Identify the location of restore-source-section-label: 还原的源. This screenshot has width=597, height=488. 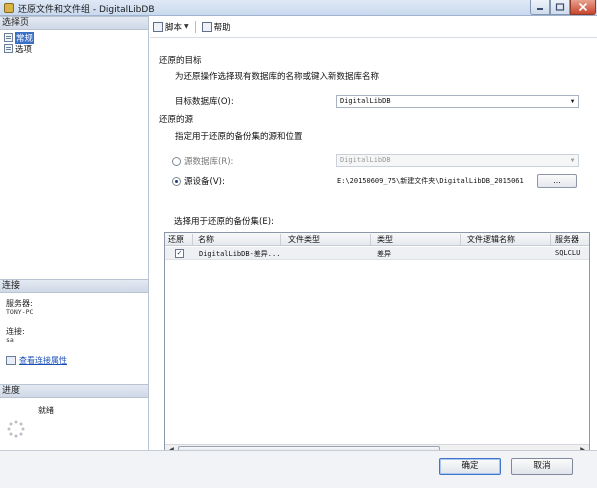
(176, 120).